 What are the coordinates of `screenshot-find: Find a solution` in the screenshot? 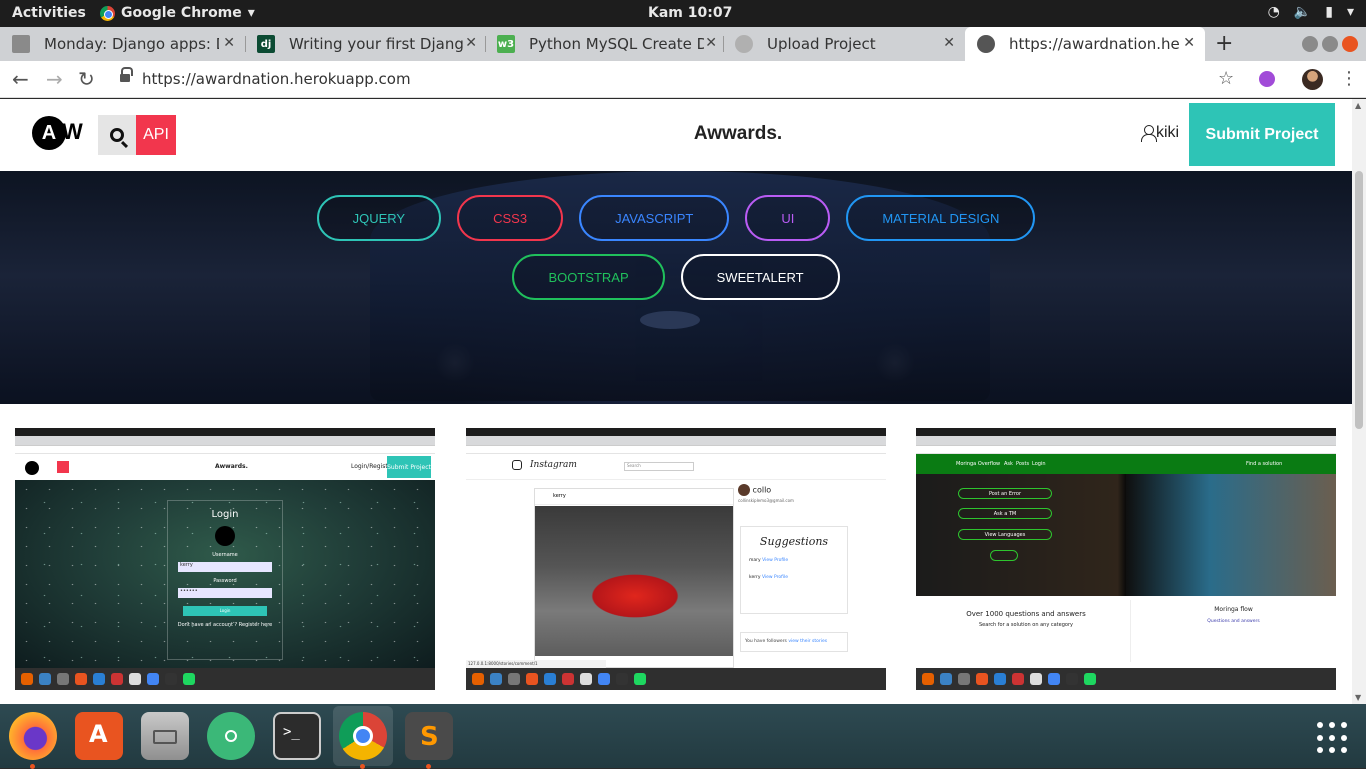 It's located at (1264, 464).